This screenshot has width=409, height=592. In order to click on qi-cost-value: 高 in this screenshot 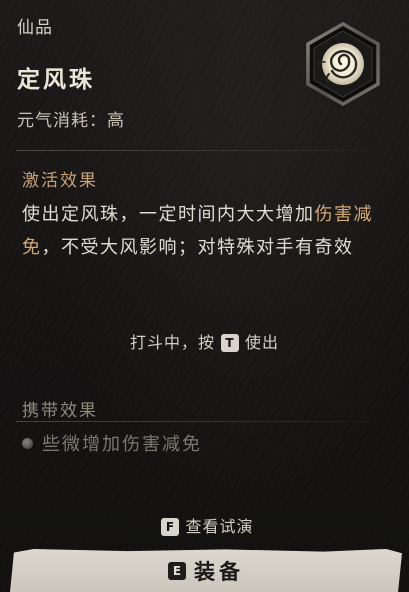, I will do `click(116, 121)`.